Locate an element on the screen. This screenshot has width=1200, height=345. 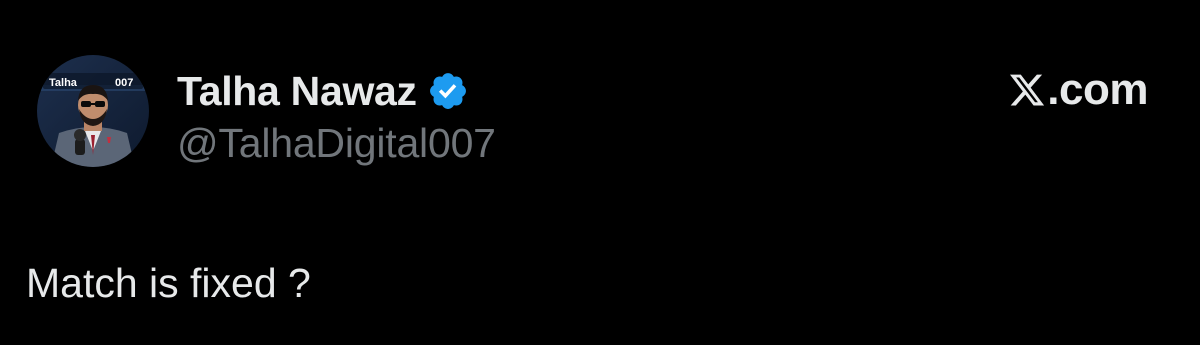
brand-watermark: .com is located at coordinates (1078, 90).